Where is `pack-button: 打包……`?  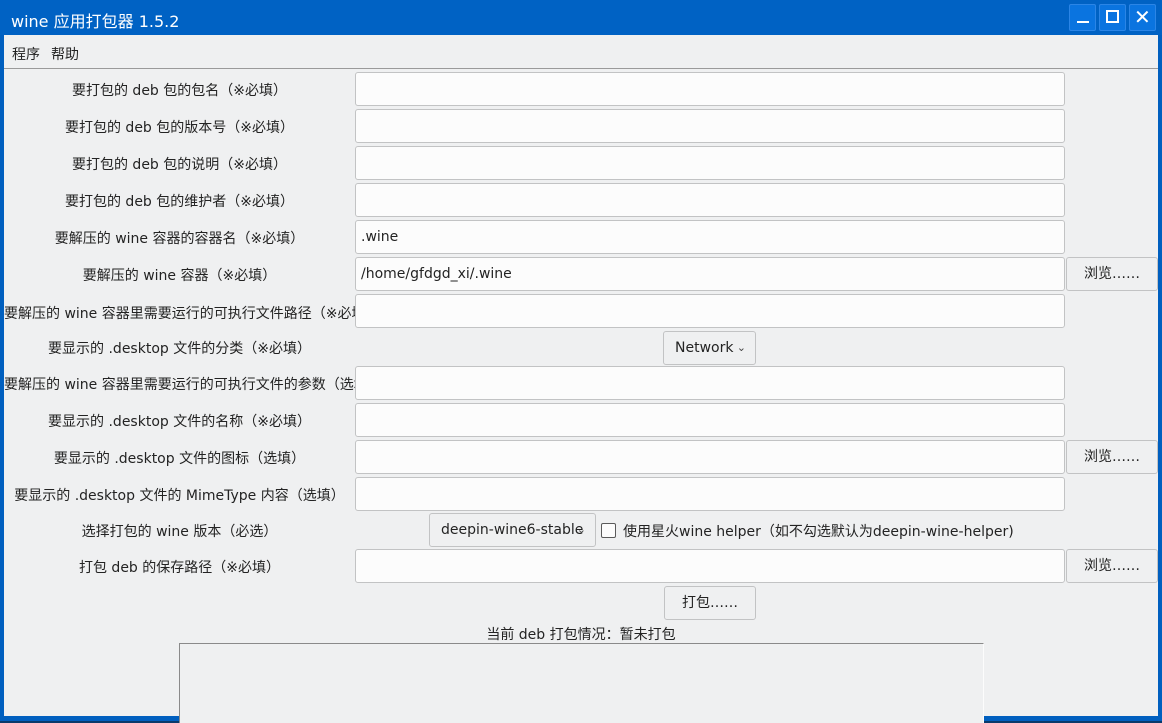
pack-button: 打包…… is located at coordinates (710, 603).